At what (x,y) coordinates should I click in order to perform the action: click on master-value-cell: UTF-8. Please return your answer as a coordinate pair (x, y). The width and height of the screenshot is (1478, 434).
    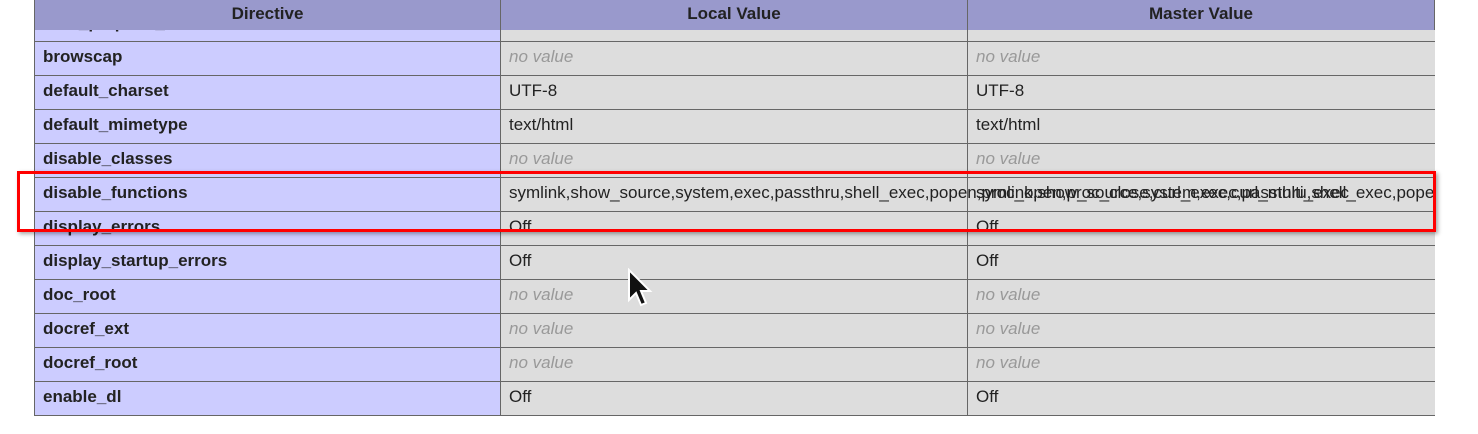
    Looking at the image, I should click on (1201, 92).